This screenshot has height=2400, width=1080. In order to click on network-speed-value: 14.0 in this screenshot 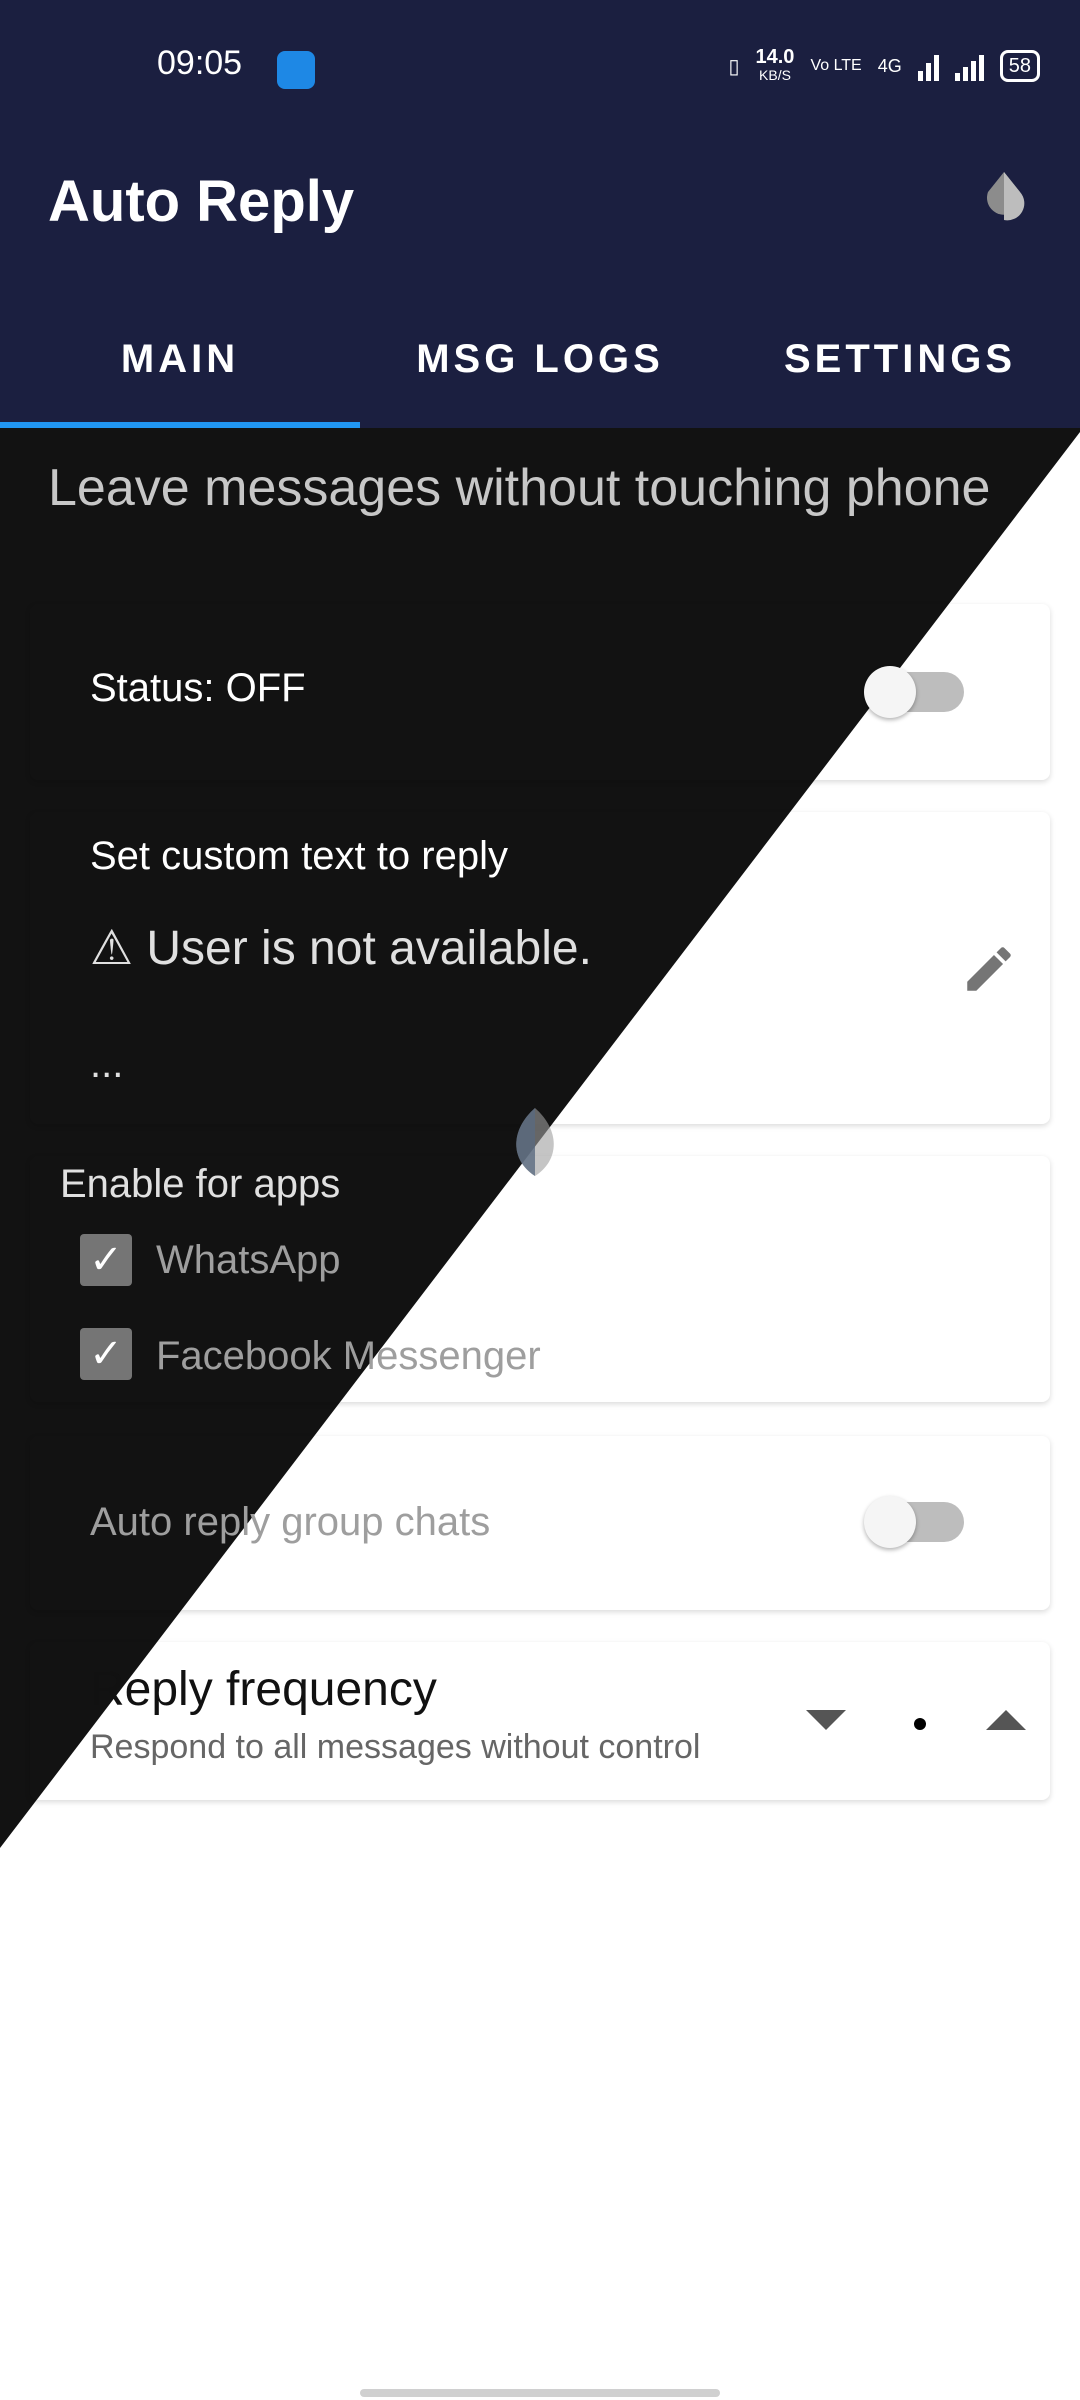, I will do `click(775, 57)`.